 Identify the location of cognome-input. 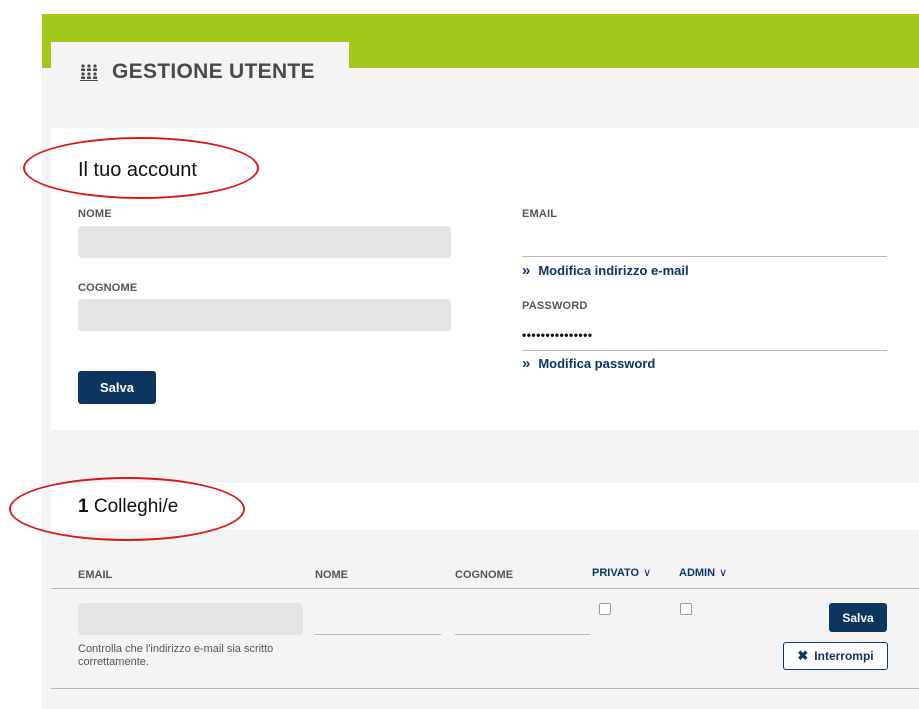
(264, 315).